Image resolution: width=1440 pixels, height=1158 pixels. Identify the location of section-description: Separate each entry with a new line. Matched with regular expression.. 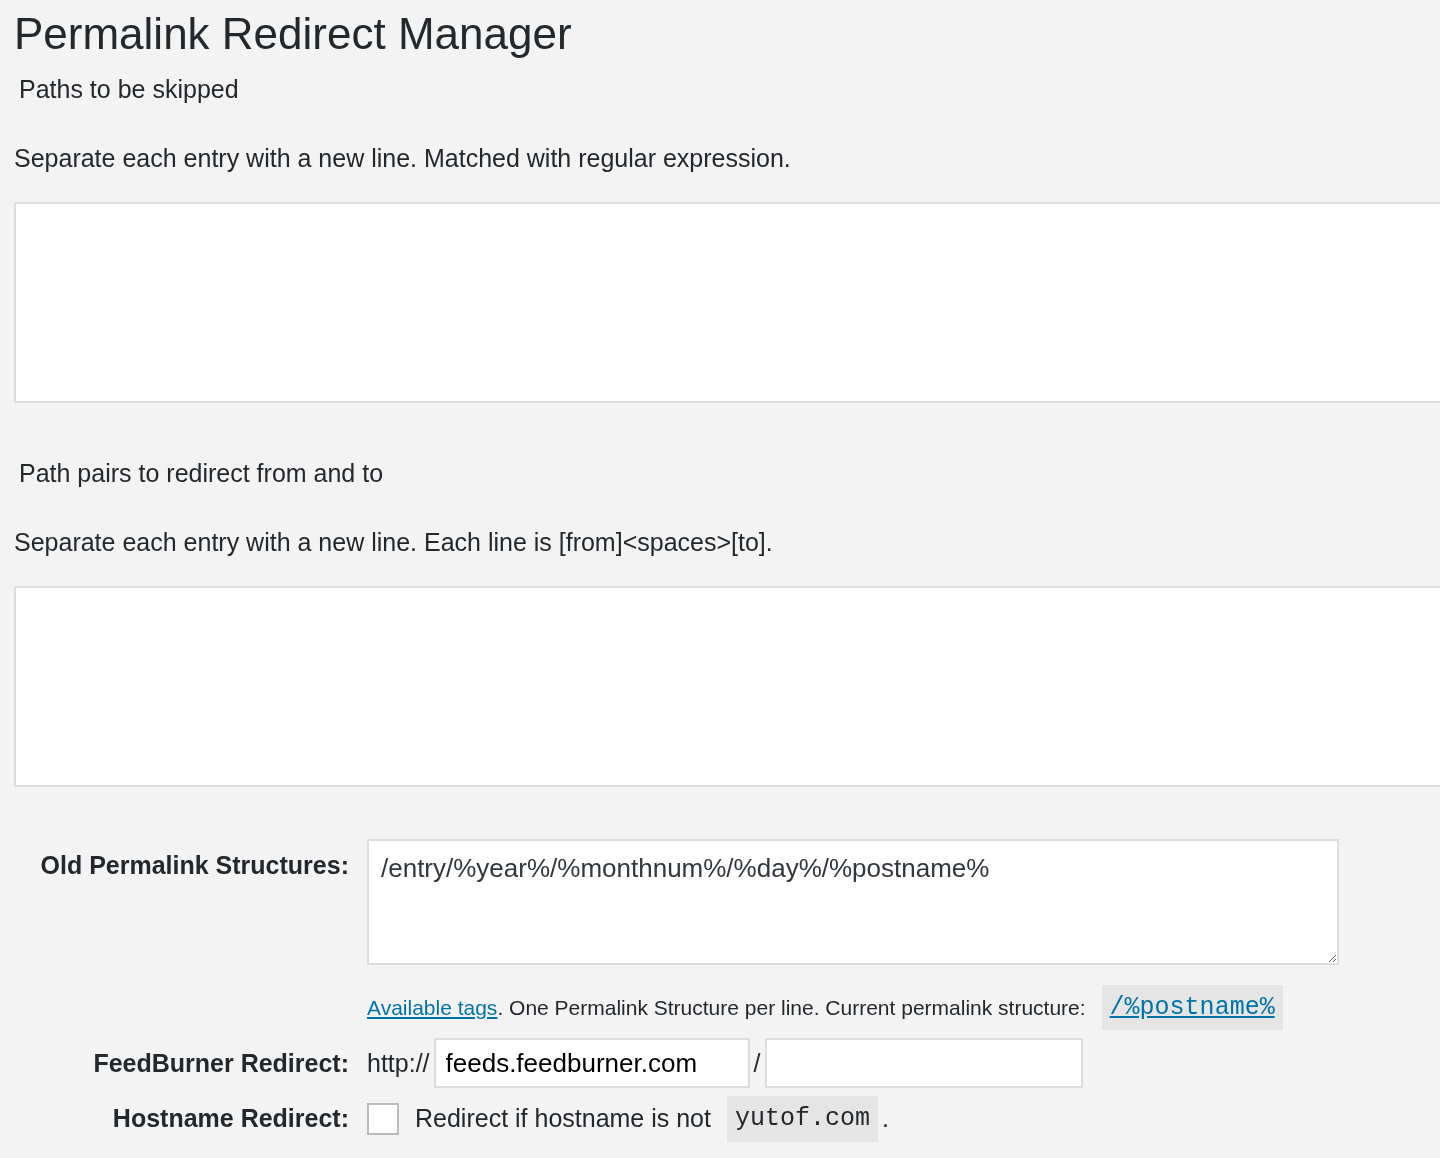
(403, 159).